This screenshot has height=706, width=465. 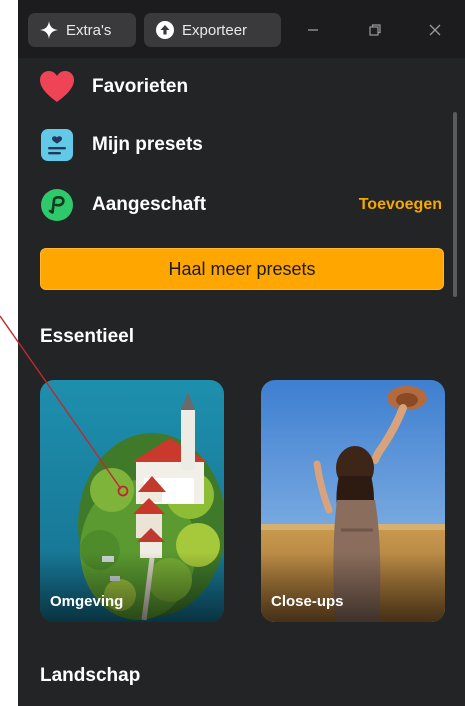 What do you see at coordinates (57, 145) in the screenshot?
I see `preset-list-icon` at bounding box center [57, 145].